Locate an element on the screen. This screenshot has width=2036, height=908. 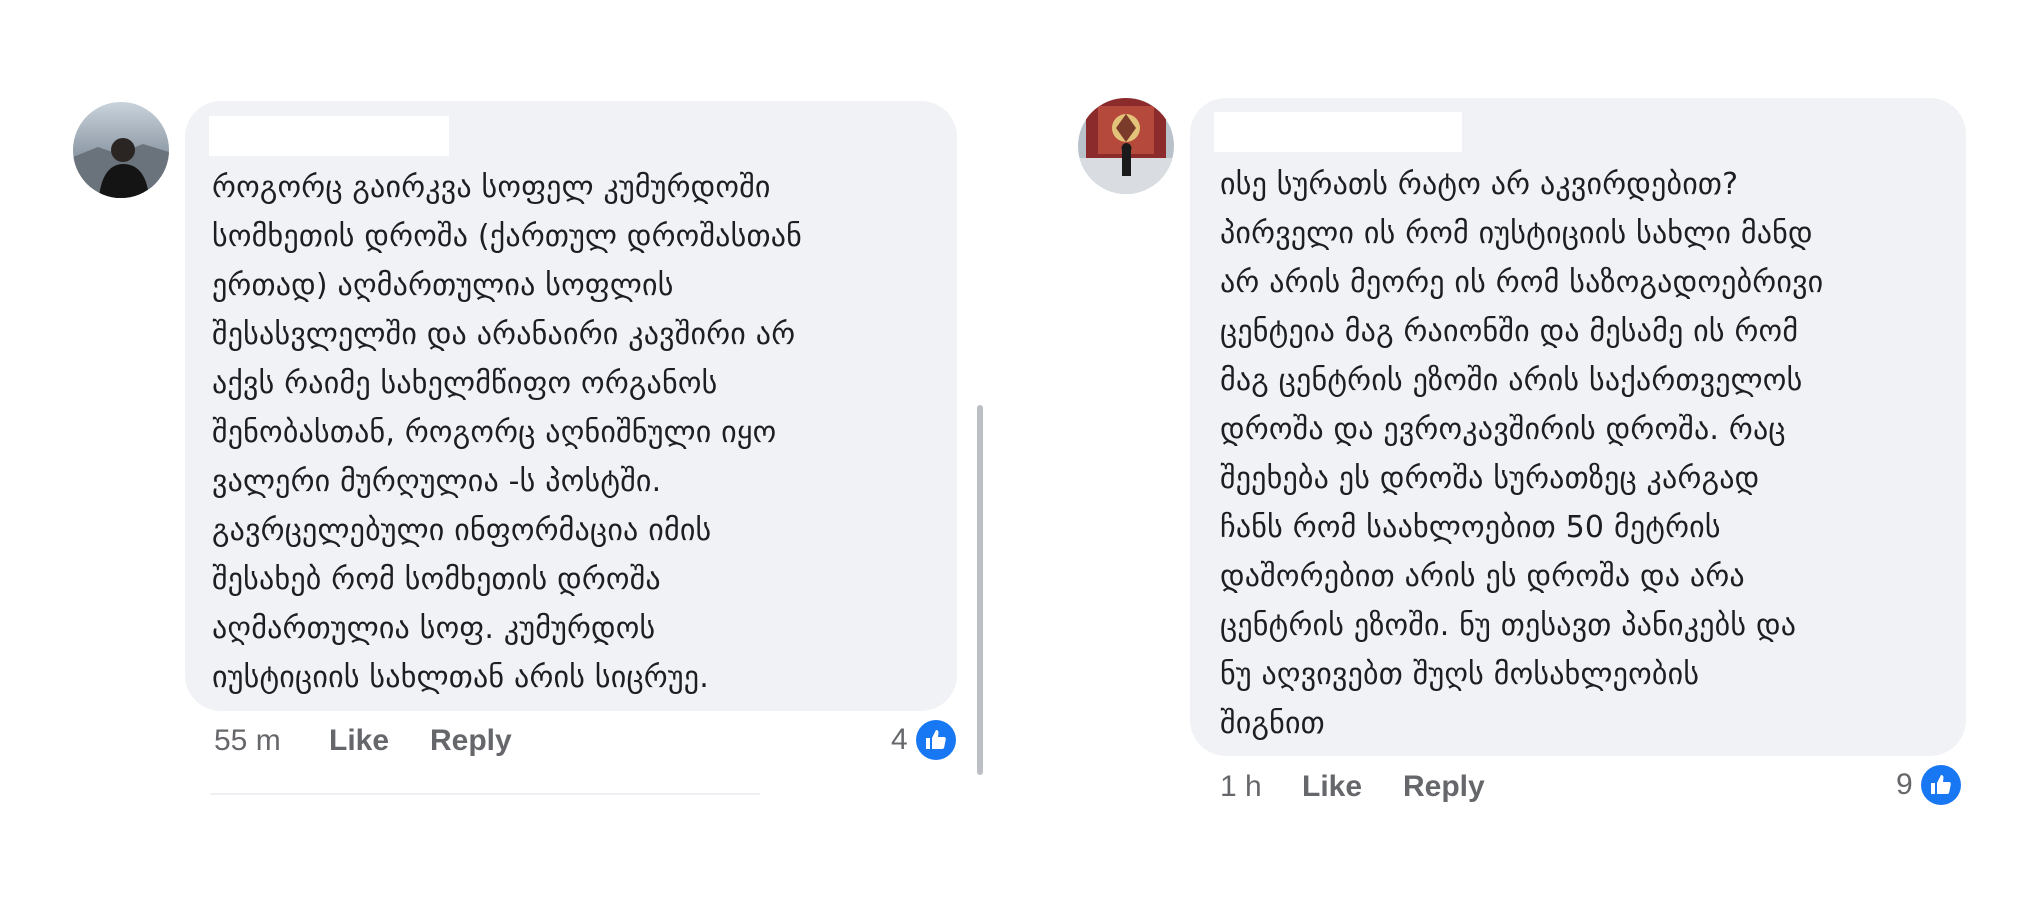
comment-line: გავრცელებული ინფორმაცია იმის is located at coordinates (462, 530).